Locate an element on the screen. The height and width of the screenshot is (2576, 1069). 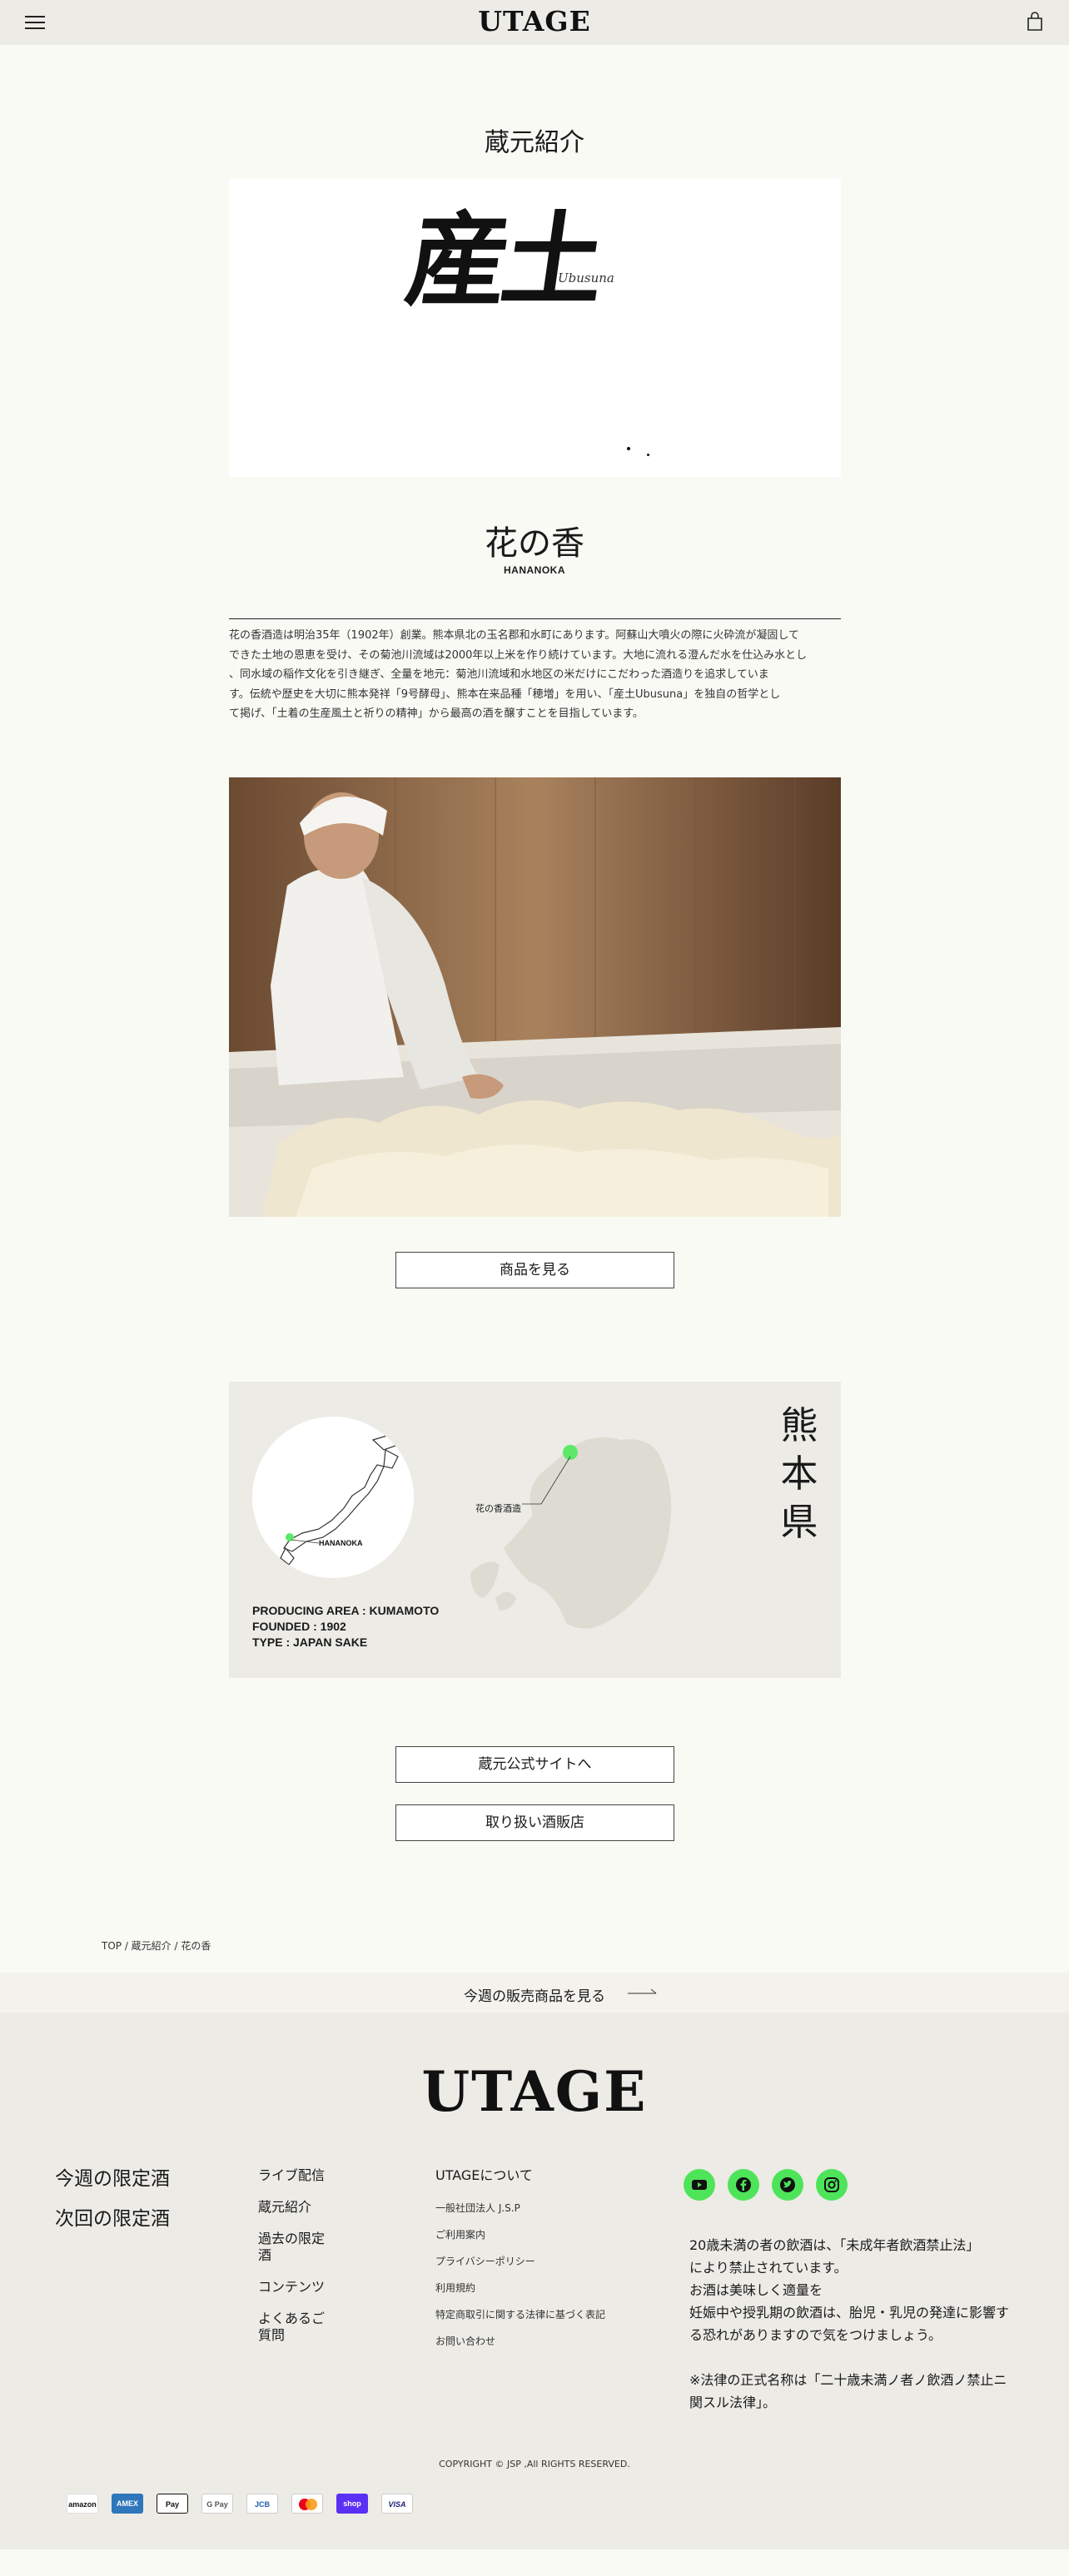
calligraphy-text: 産土 is located at coordinates (503, 260).